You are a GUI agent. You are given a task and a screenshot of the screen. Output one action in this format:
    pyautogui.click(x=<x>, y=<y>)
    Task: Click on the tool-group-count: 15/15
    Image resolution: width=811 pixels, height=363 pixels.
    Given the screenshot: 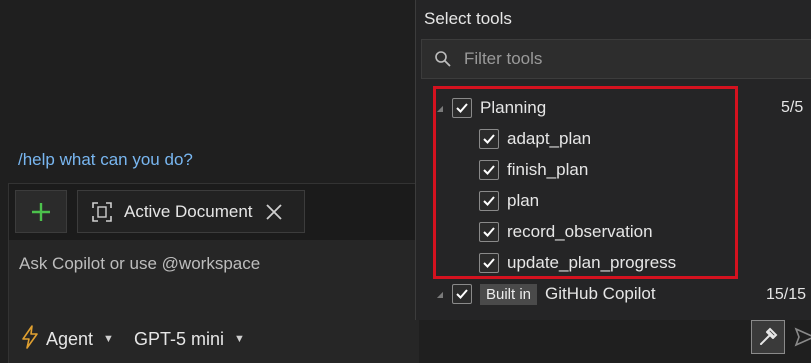 What is the action you would take?
    pyautogui.click(x=786, y=294)
    